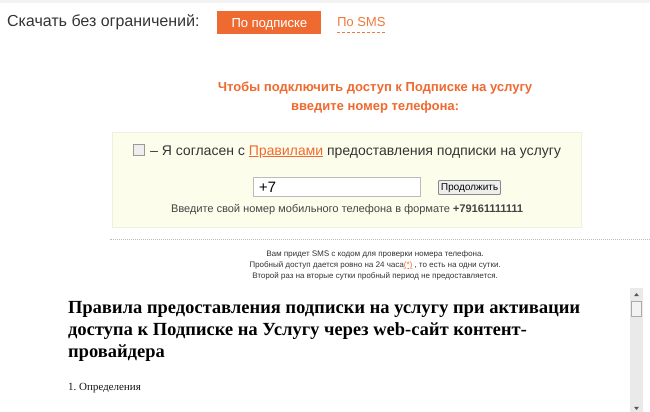 Image resolution: width=650 pixels, height=412 pixels. Describe the element at coordinates (325, 330) in the screenshot. I see `rules-title: Правила предоставления подписки на услугу при активации доступа к Подписке на Услугу через web-сайт контент-провайдера` at that location.